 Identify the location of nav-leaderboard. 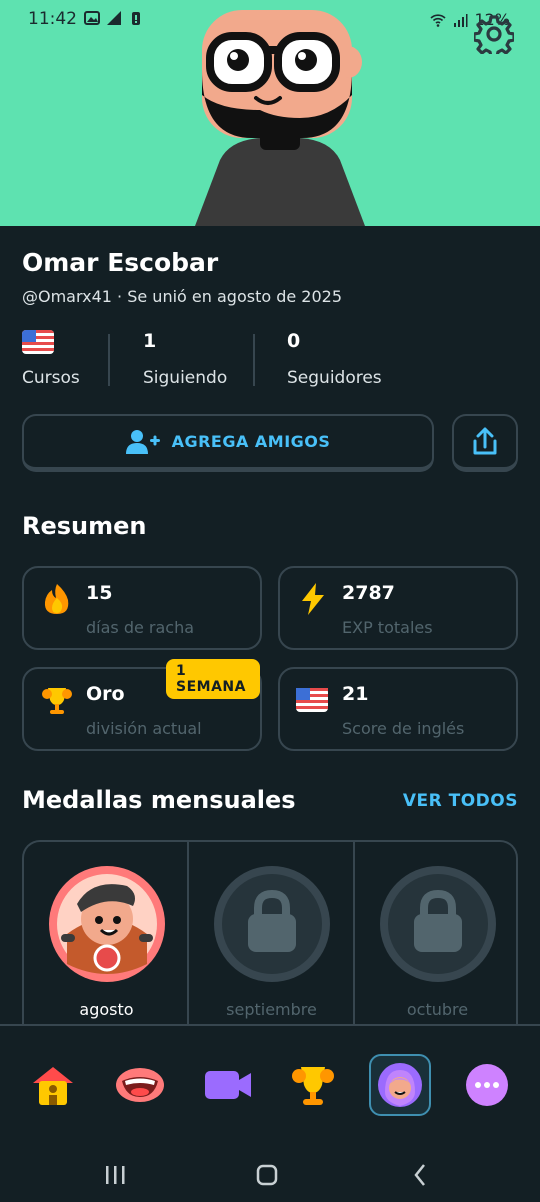
(313, 1085).